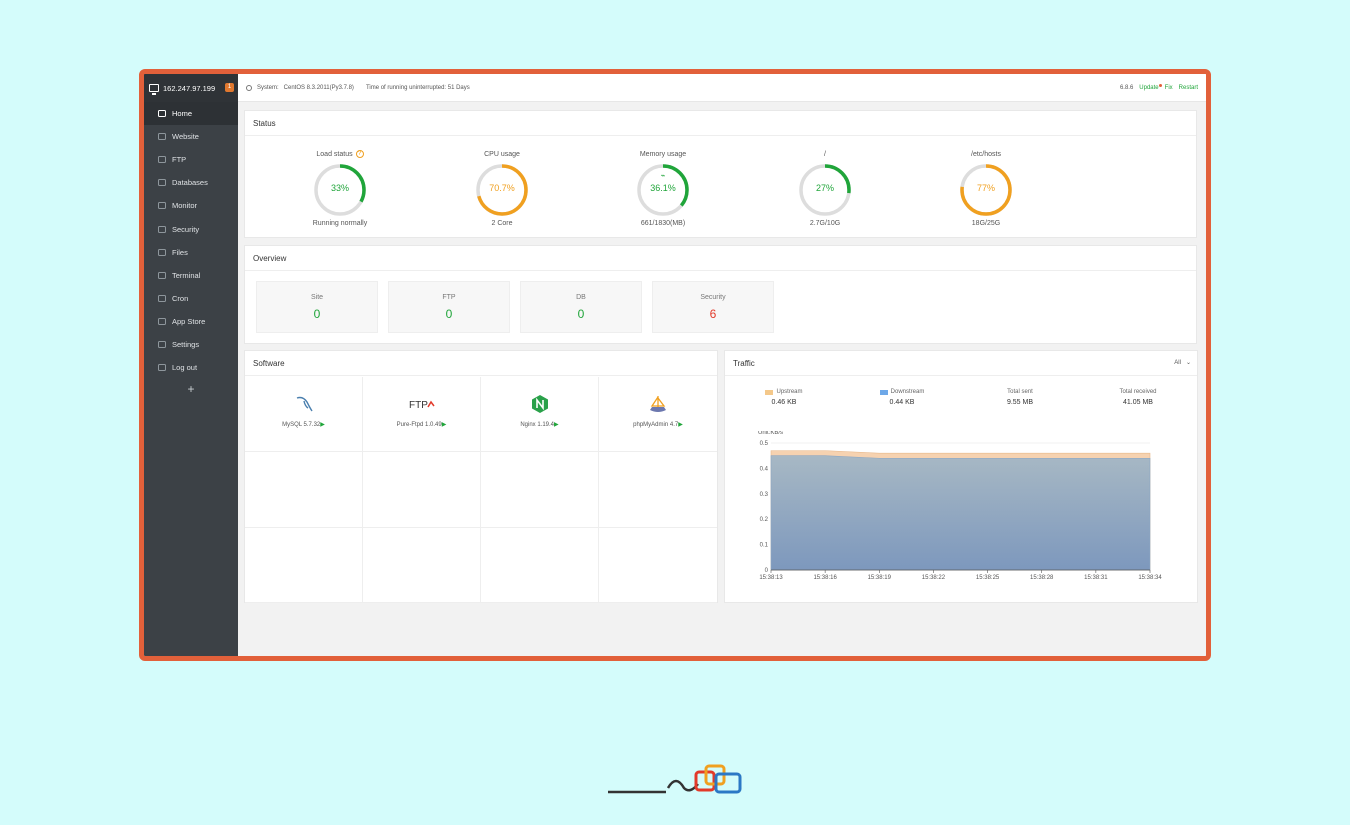 The image size is (1350, 825). Describe the element at coordinates (1151, 87) in the screenshot. I see `update-link: Update` at that location.